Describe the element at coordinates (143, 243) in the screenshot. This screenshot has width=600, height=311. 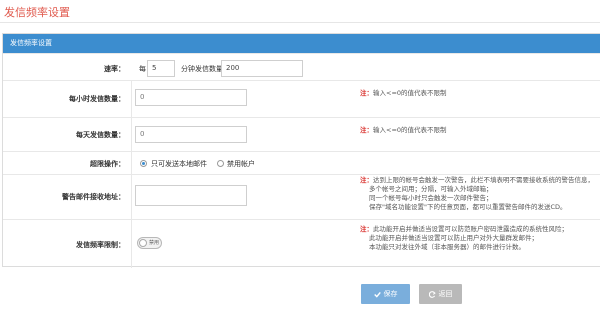
I see `toggle-knob` at that location.